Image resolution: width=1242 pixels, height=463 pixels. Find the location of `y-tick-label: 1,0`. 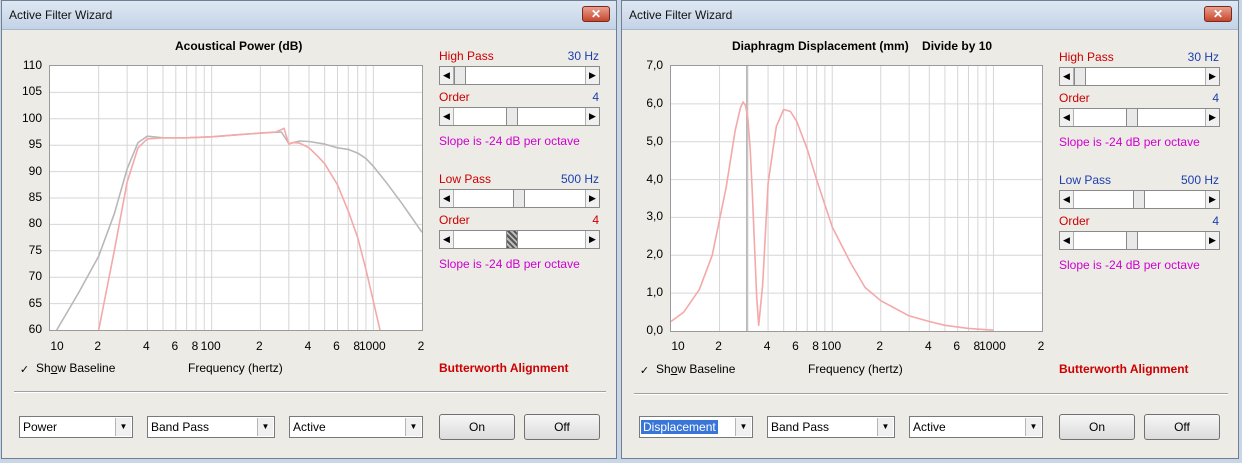

y-tick-label: 1,0 is located at coordinates (654, 292).